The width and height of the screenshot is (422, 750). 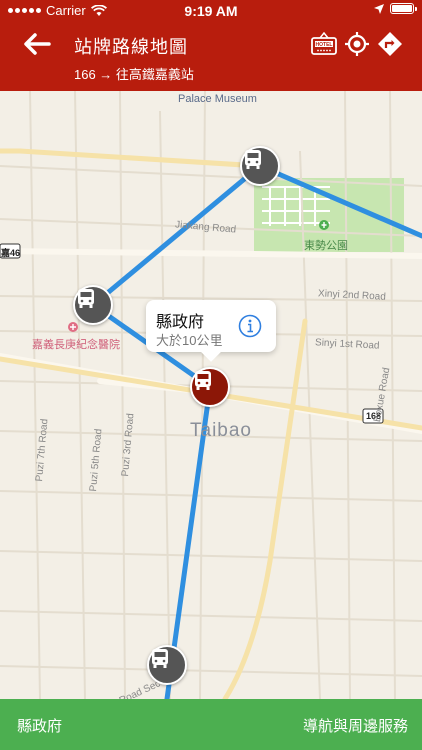 I want to click on map-label-taibao: Taibao, so click(x=221, y=430).